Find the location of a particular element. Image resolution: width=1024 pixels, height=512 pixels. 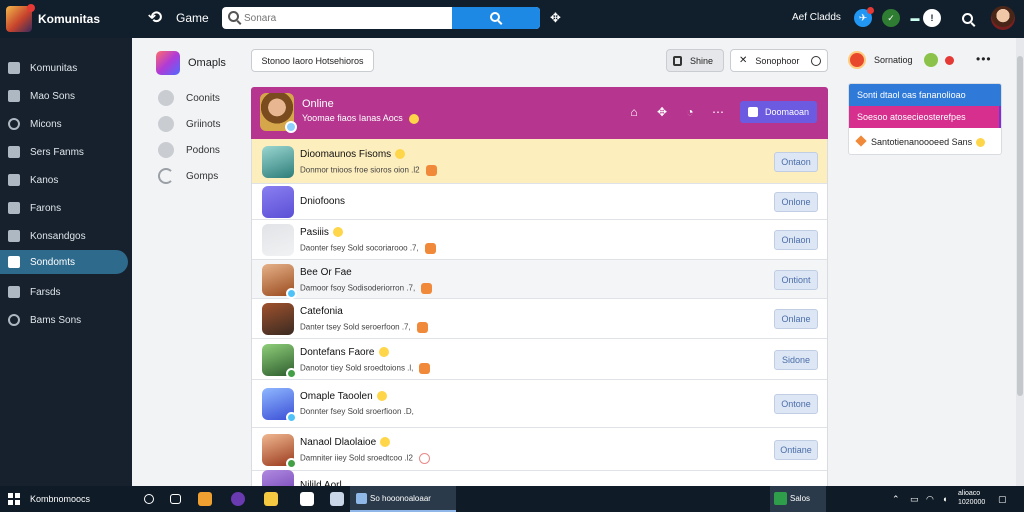

sidebar-item: Konsandgos is located at coordinates (66, 236).